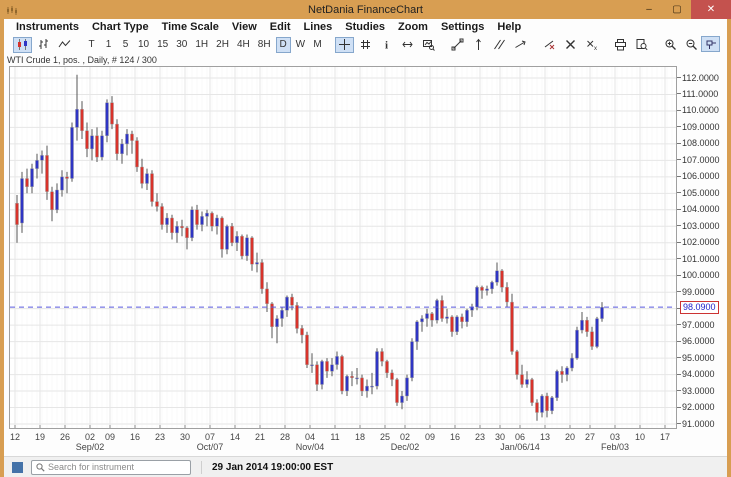 The height and width of the screenshot is (477, 731). What do you see at coordinates (159, 437) in the screenshot?
I see `x-axis-label: 23` at bounding box center [159, 437].